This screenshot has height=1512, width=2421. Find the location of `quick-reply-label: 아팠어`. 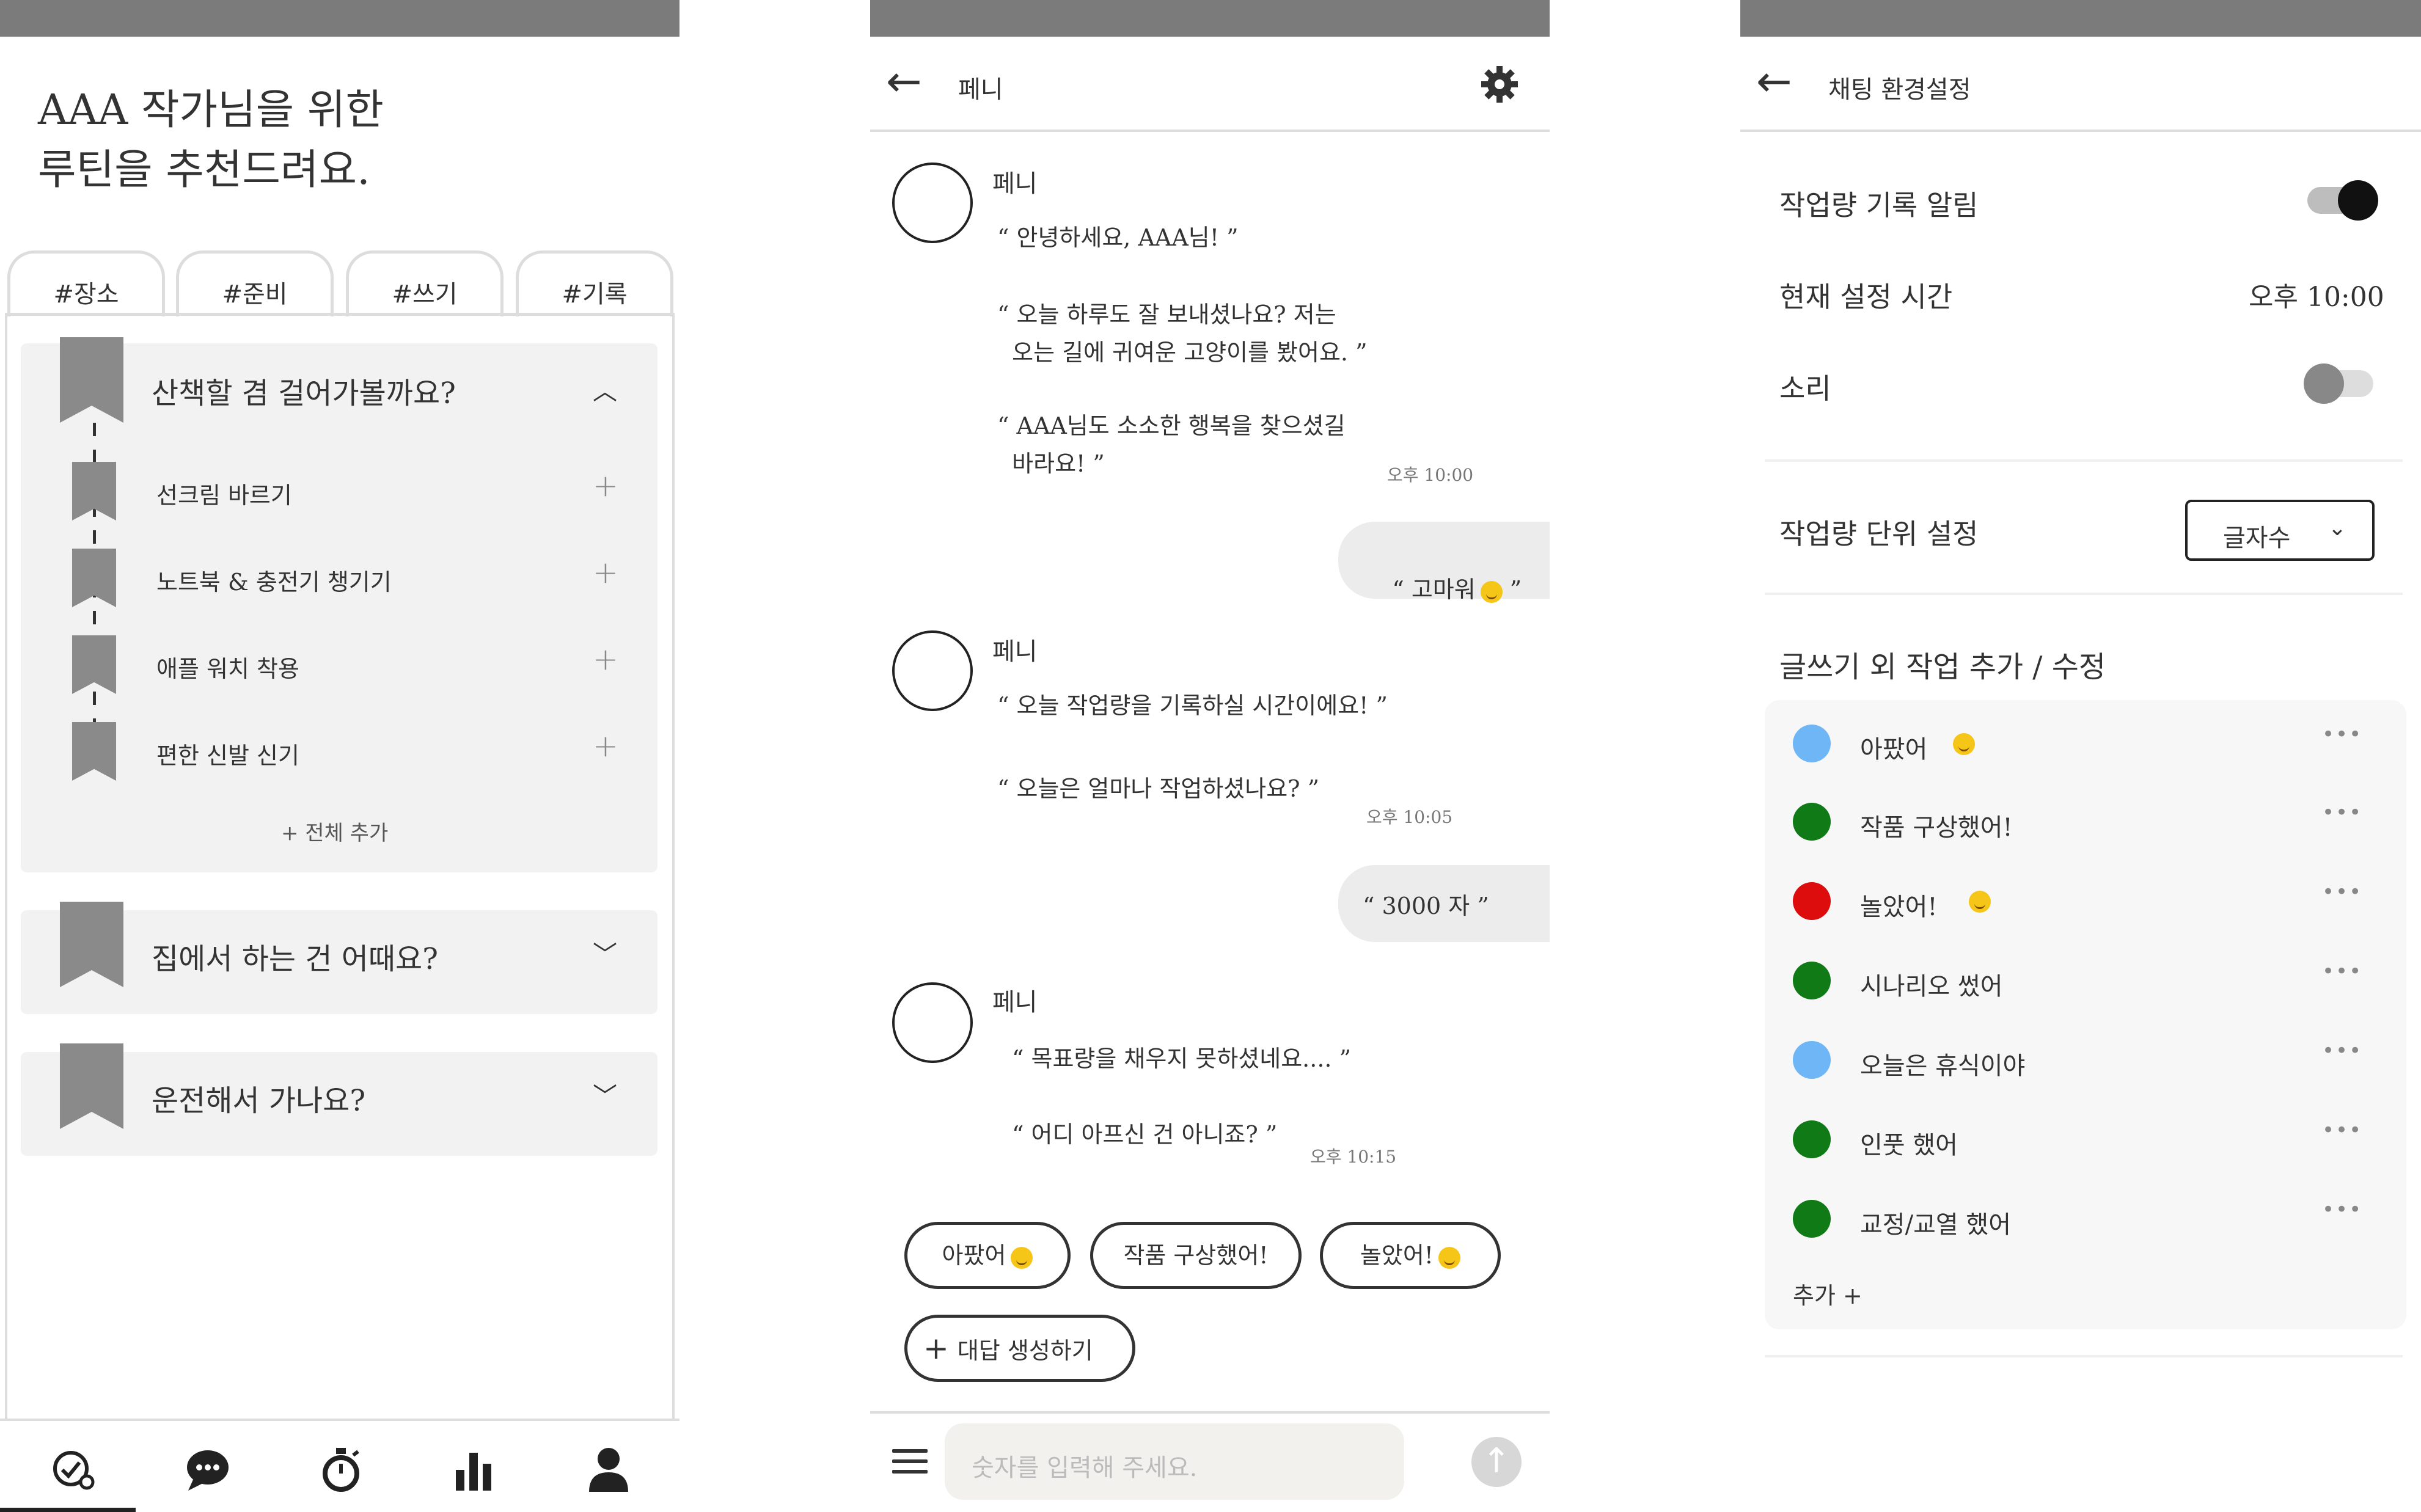

quick-reply-label: 아팠어 is located at coordinates (974, 1255).